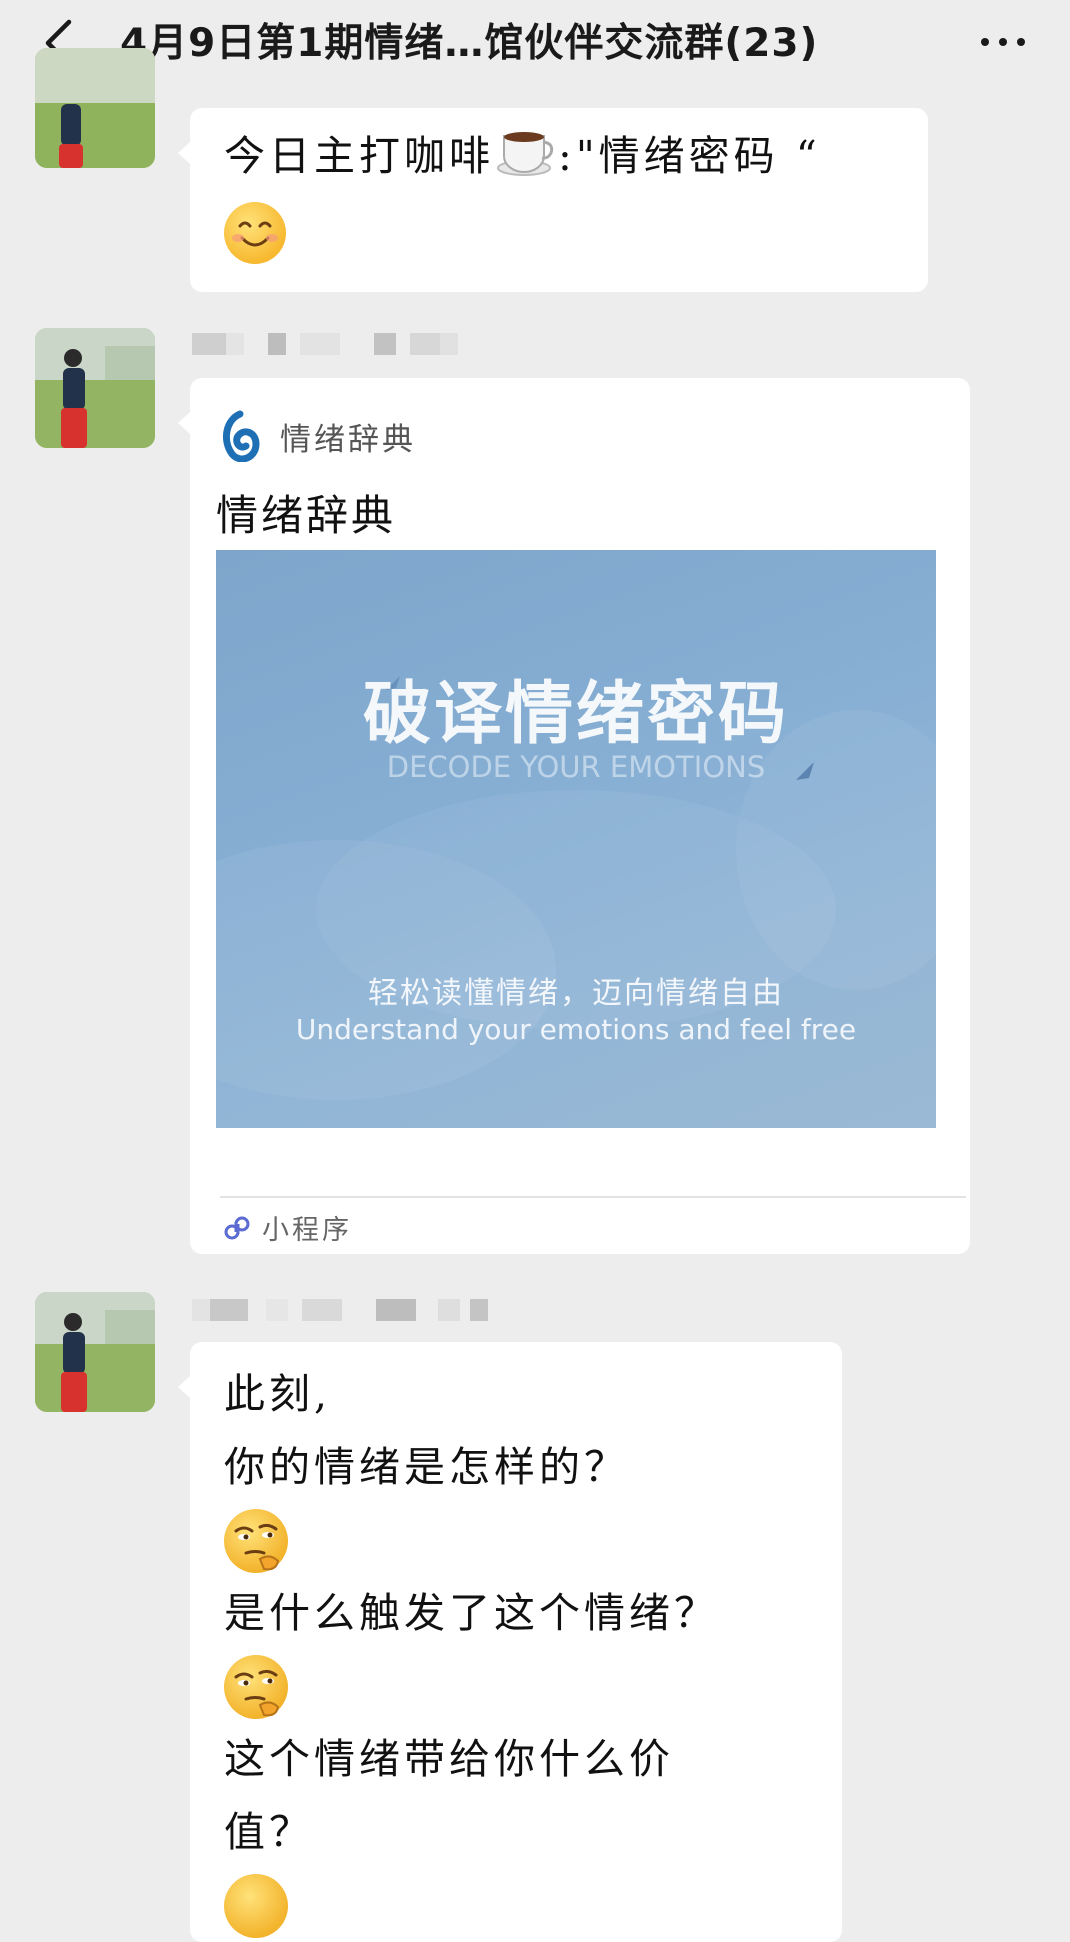  What do you see at coordinates (237, 1228) in the screenshot?
I see `mini-program-icon` at bounding box center [237, 1228].